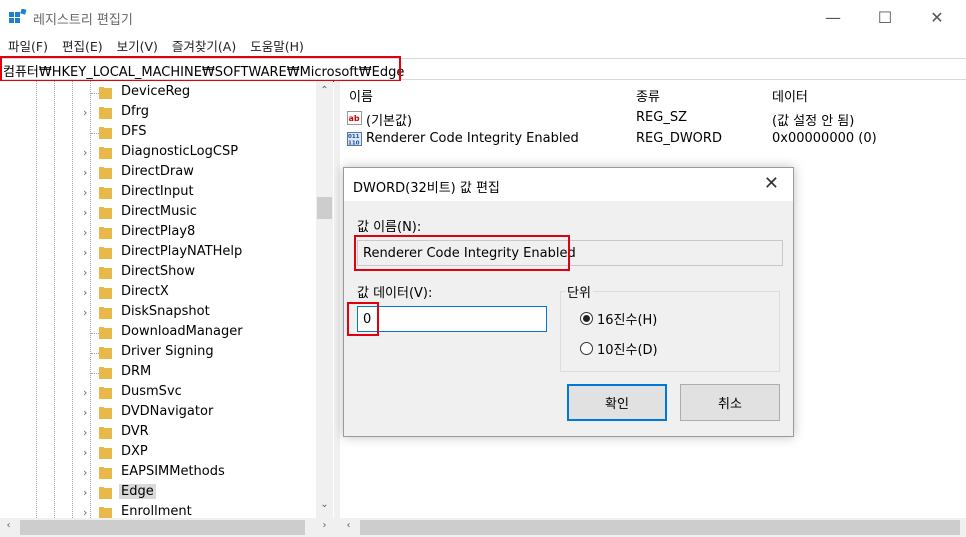 This screenshot has width=966, height=537. What do you see at coordinates (137, 491) in the screenshot?
I see `tree-item-label: Edge` at bounding box center [137, 491].